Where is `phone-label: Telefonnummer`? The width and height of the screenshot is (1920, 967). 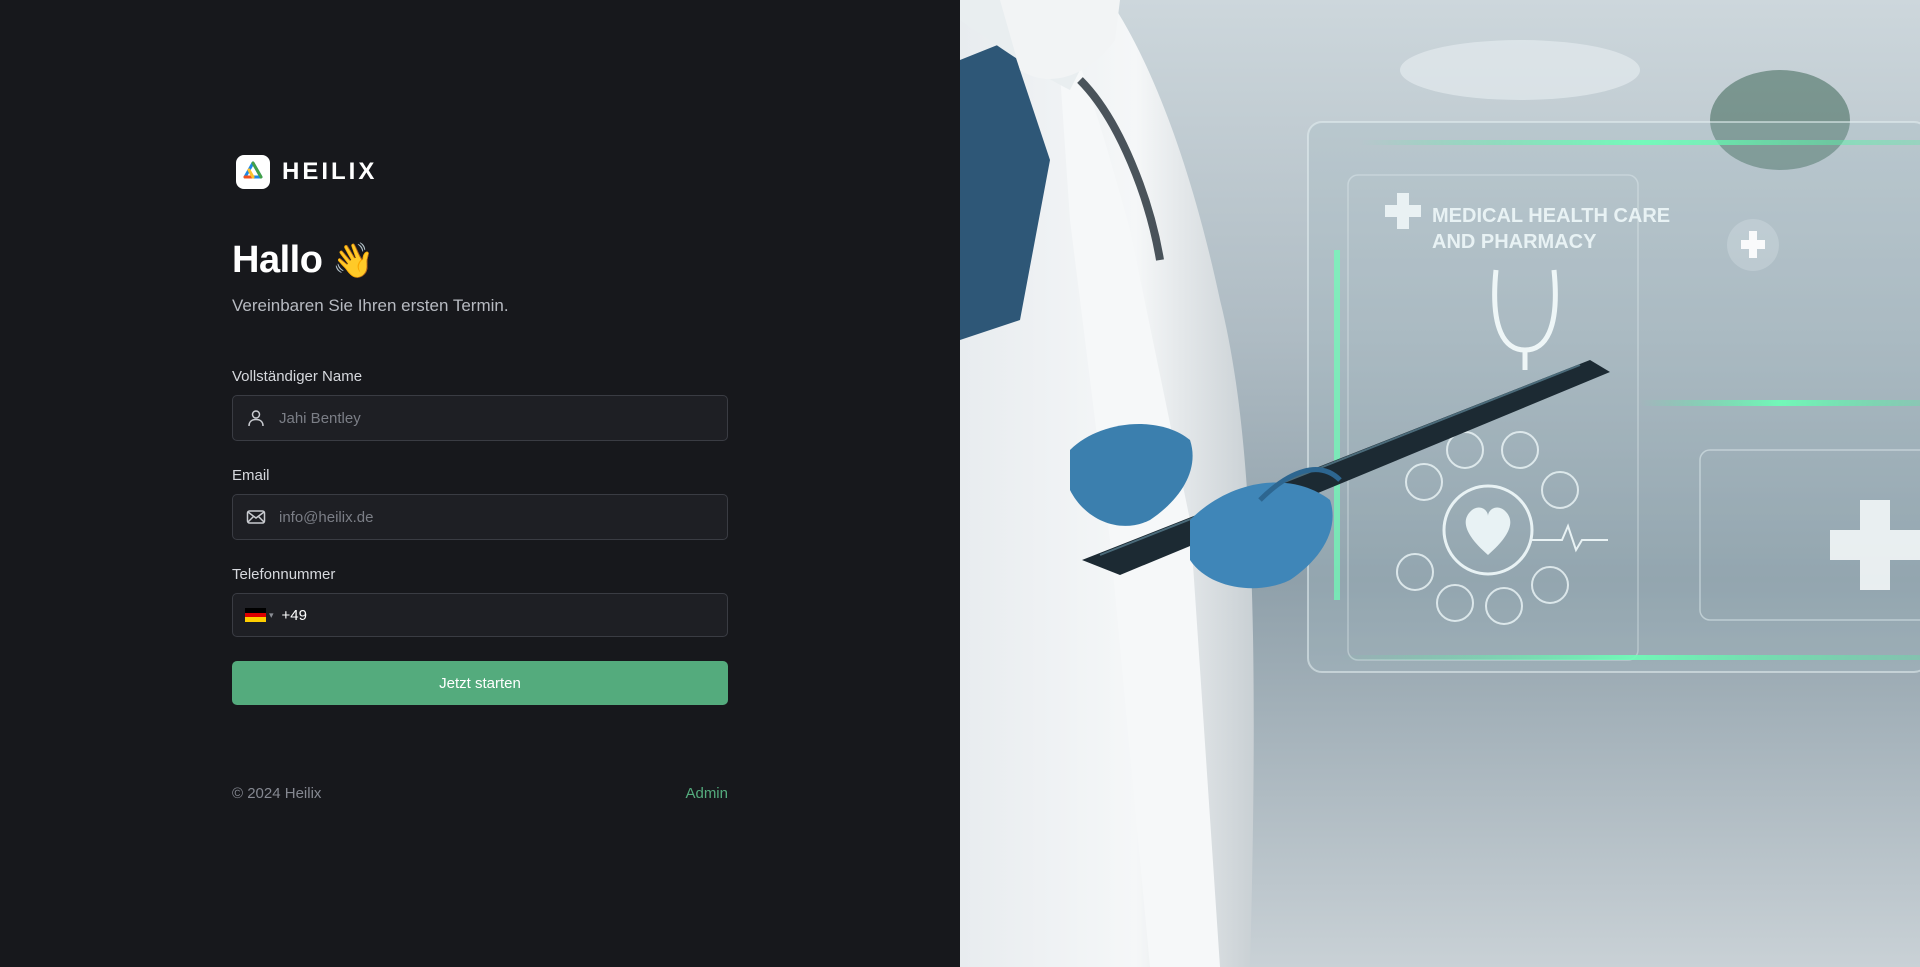 phone-label: Telefonnummer is located at coordinates (284, 574).